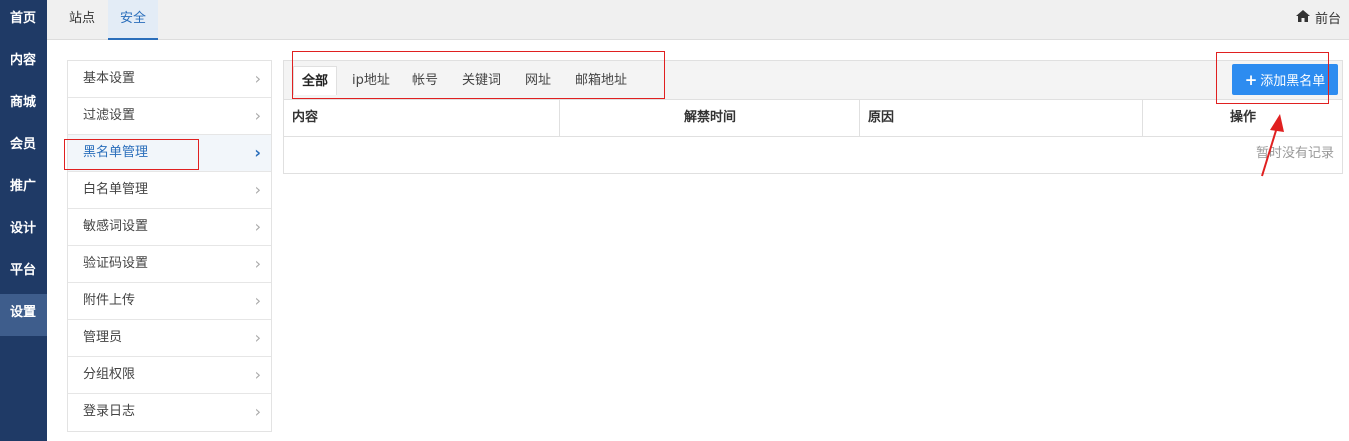 The image size is (1349, 441). What do you see at coordinates (133, 20) in the screenshot?
I see `tab-security: 安全` at bounding box center [133, 20].